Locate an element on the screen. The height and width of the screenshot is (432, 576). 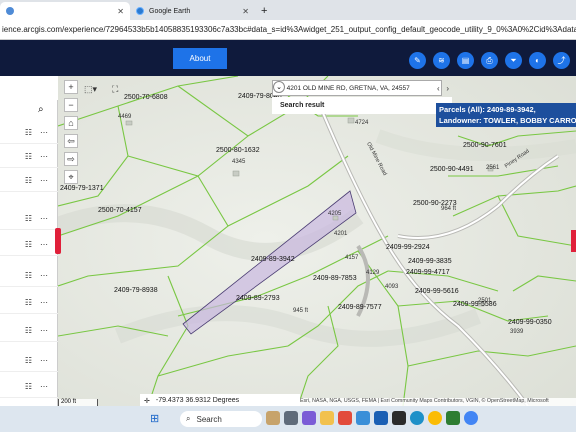
store-icon is located at coordinates (363, 418).